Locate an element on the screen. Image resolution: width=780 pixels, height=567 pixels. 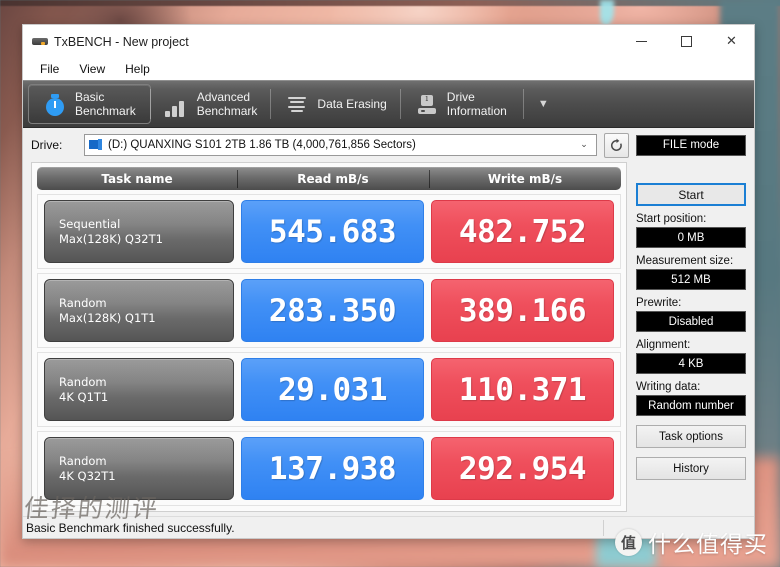
menu-item-file: File is located at coordinates (49, 69).